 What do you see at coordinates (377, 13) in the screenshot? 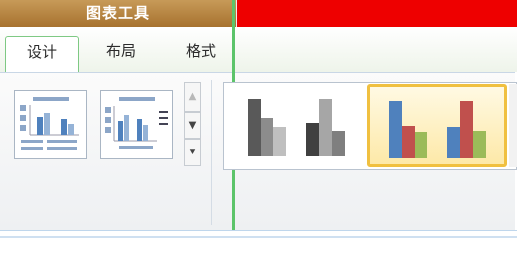
I see `title-bar-accent` at bounding box center [377, 13].